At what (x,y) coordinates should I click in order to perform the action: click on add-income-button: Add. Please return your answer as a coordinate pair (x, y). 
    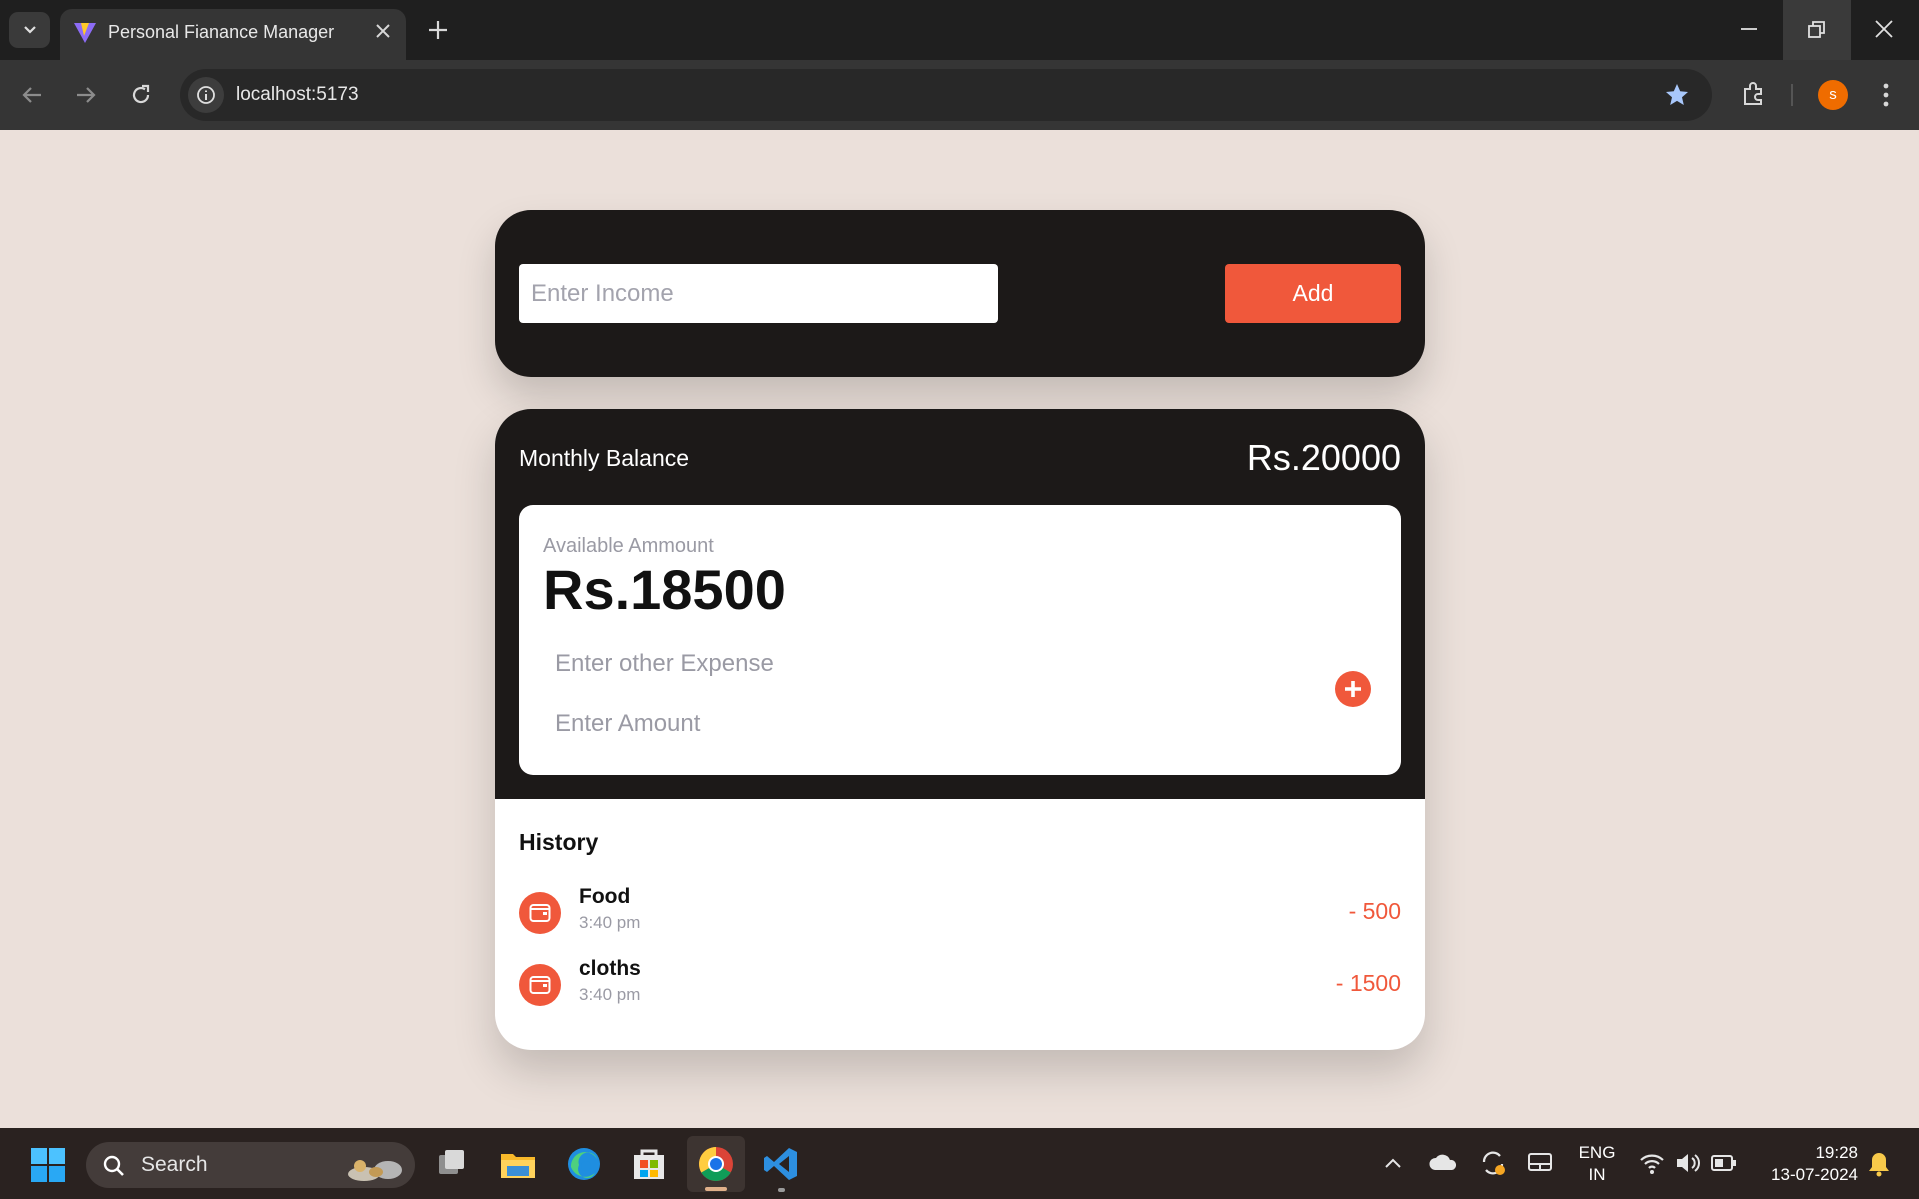
    Looking at the image, I should click on (1313, 293).